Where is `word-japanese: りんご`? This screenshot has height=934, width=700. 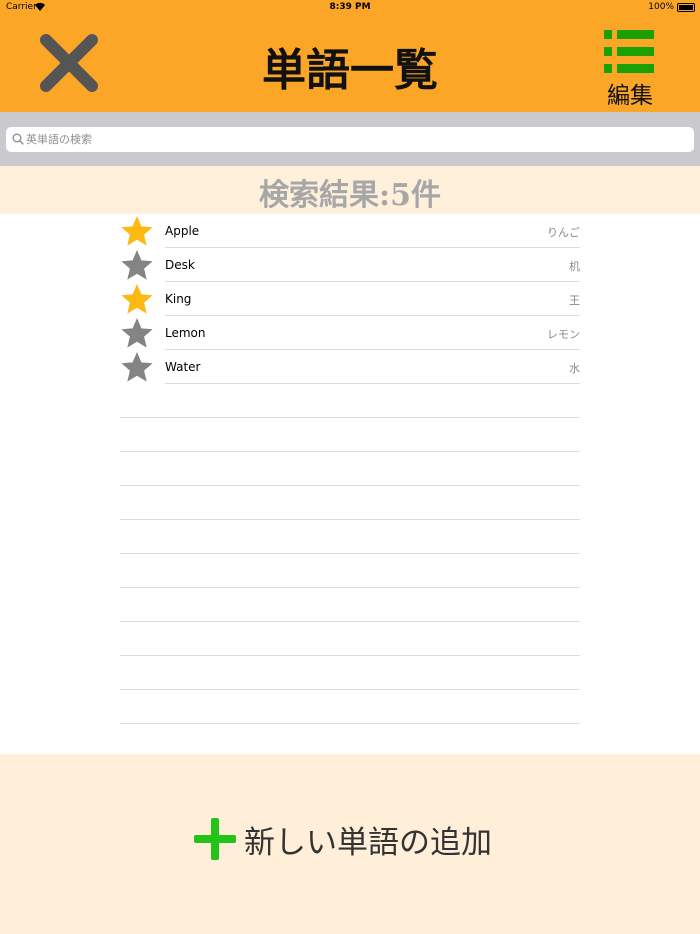 word-japanese: りんご is located at coordinates (563, 232).